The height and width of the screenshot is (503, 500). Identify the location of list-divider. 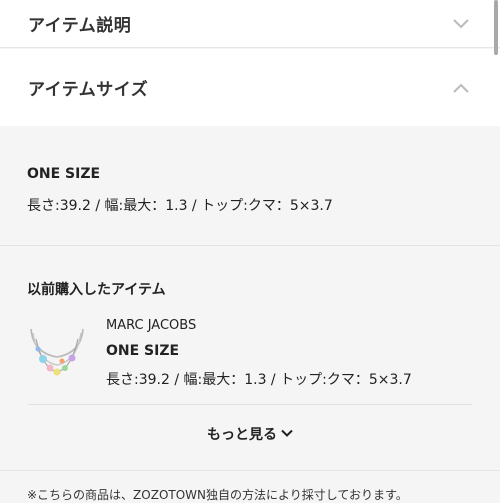
(250, 404).